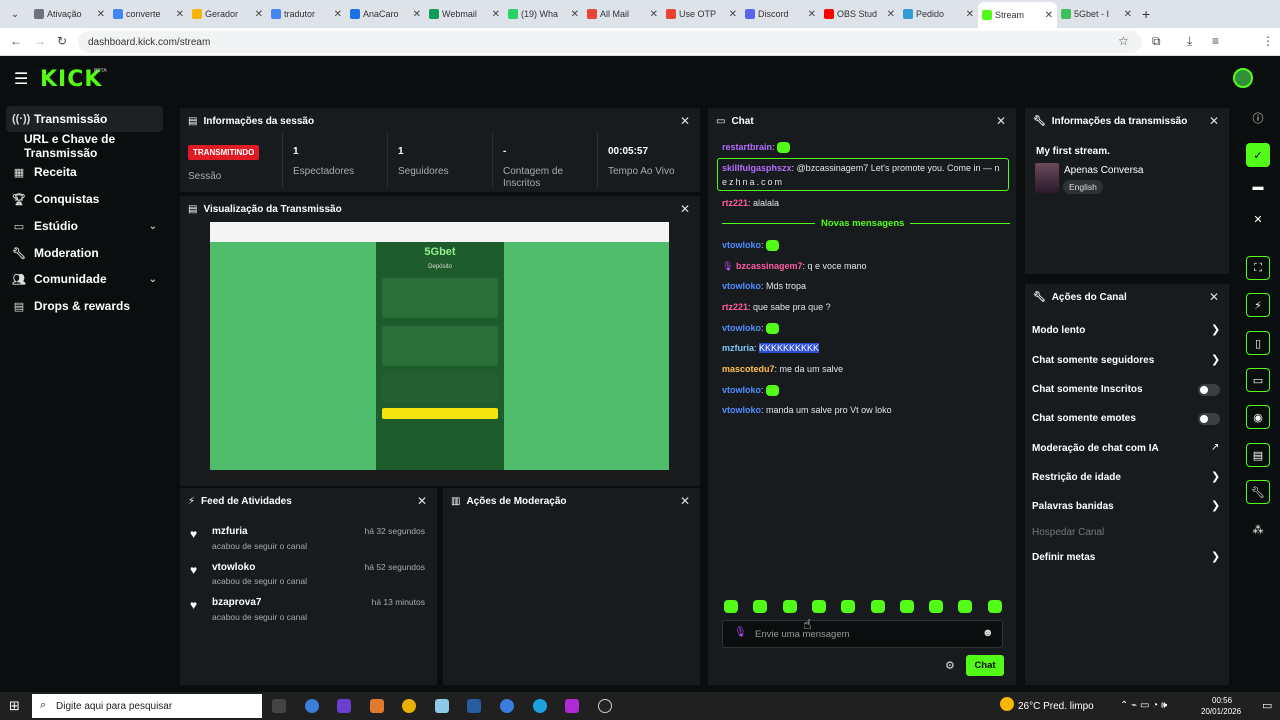  What do you see at coordinates (859, 14) in the screenshot?
I see `browser-tab: OBS Stud ✕` at bounding box center [859, 14].